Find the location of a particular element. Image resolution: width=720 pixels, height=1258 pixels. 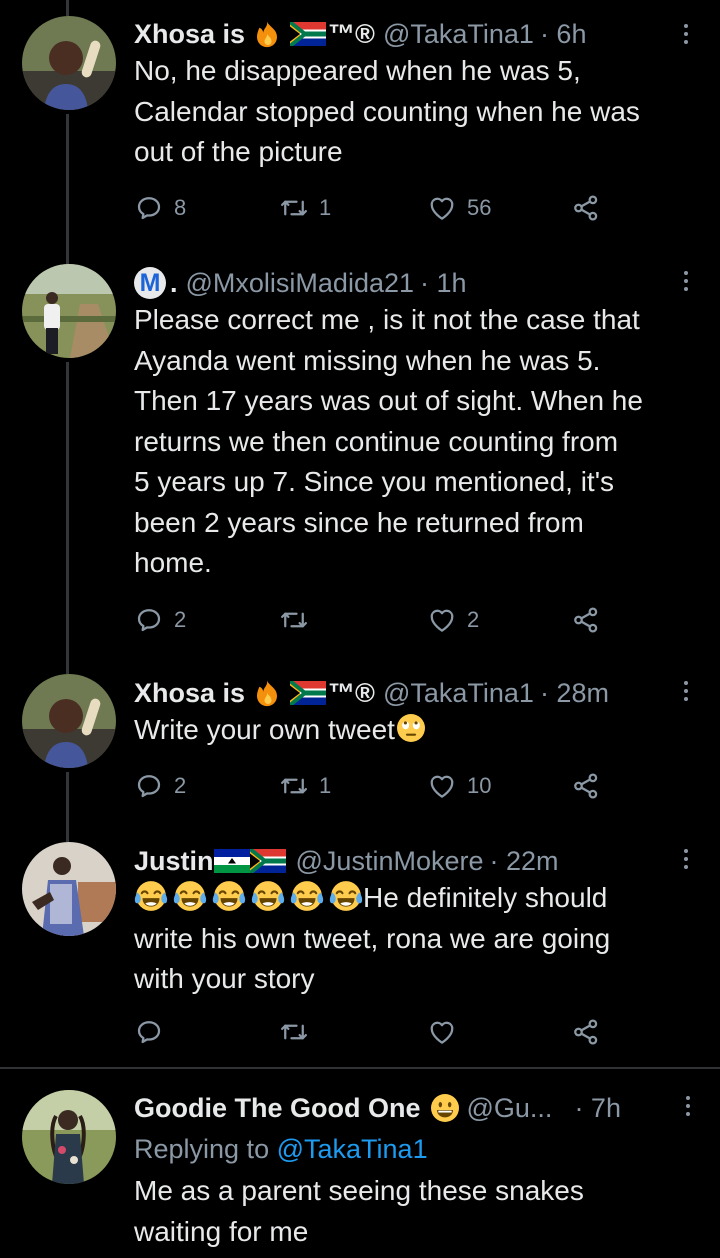

text-line: He definitely should is located at coordinates (415, 898).